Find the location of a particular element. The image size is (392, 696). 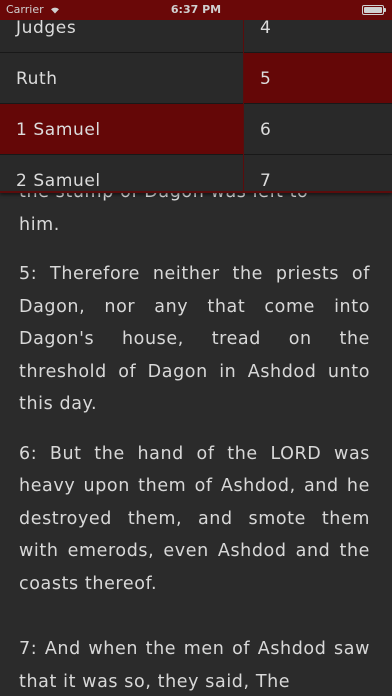

status-bar: Carrier 6:37 PM is located at coordinates (196, 10).